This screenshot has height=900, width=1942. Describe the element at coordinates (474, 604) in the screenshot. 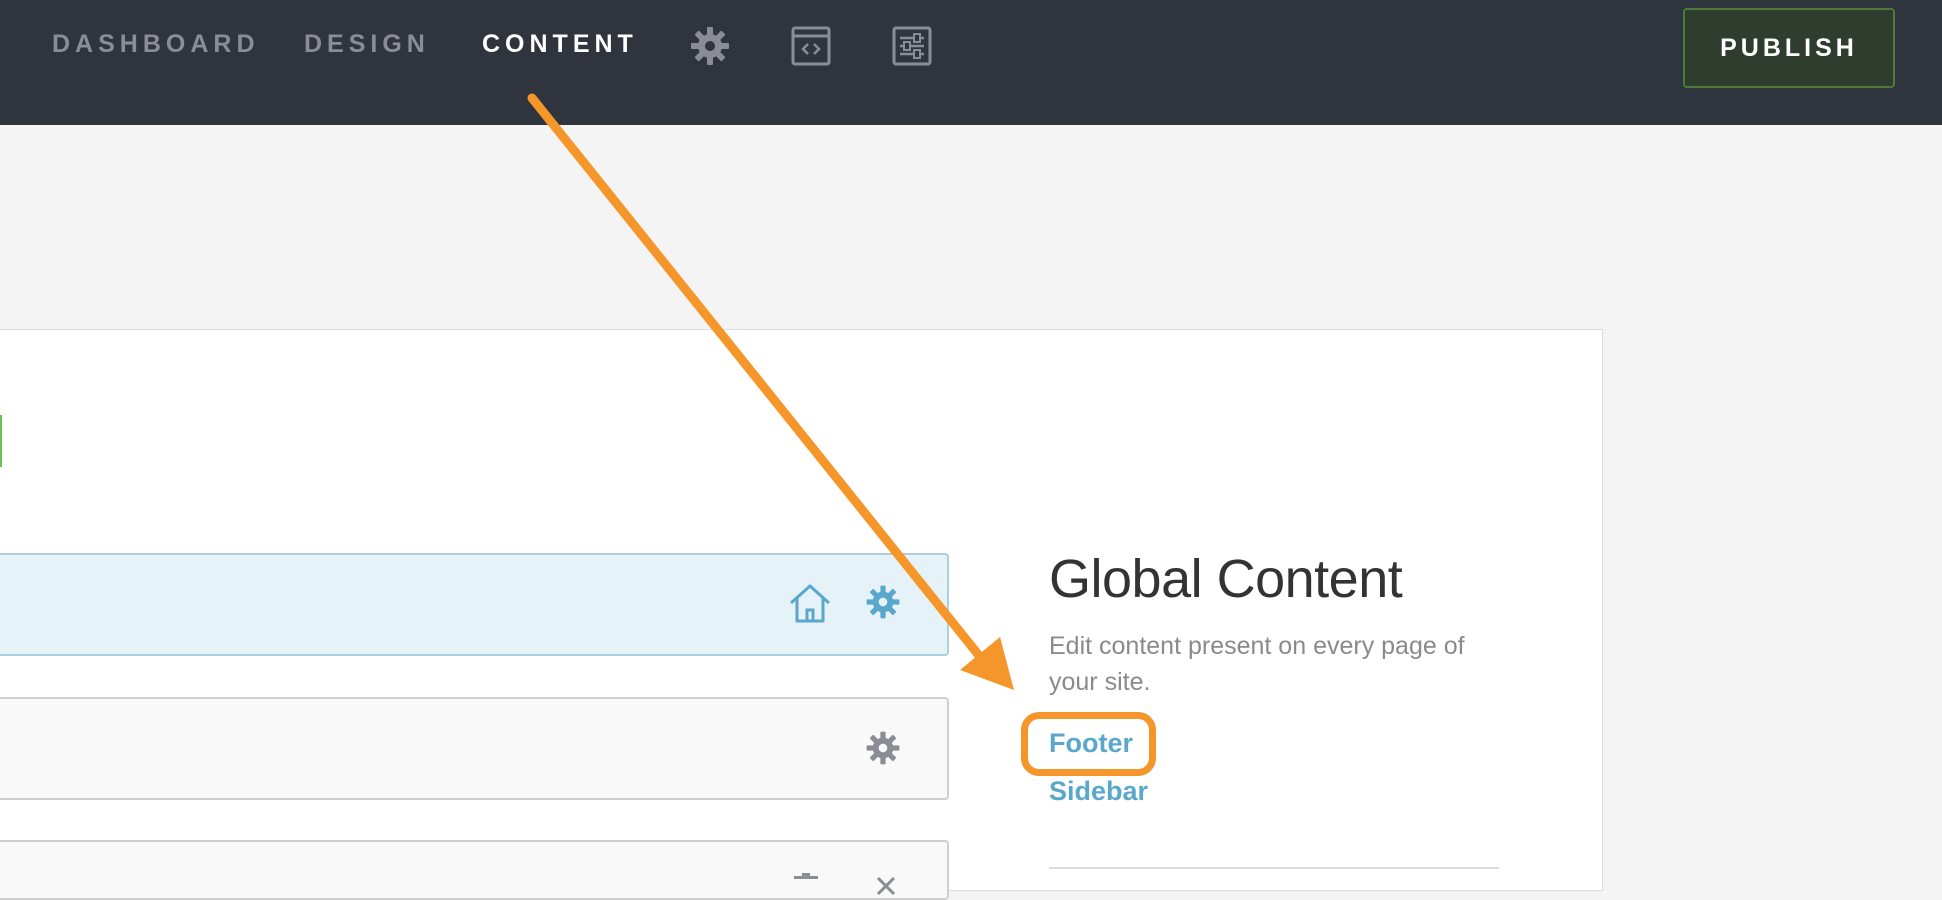

I see `page-row-home` at that location.